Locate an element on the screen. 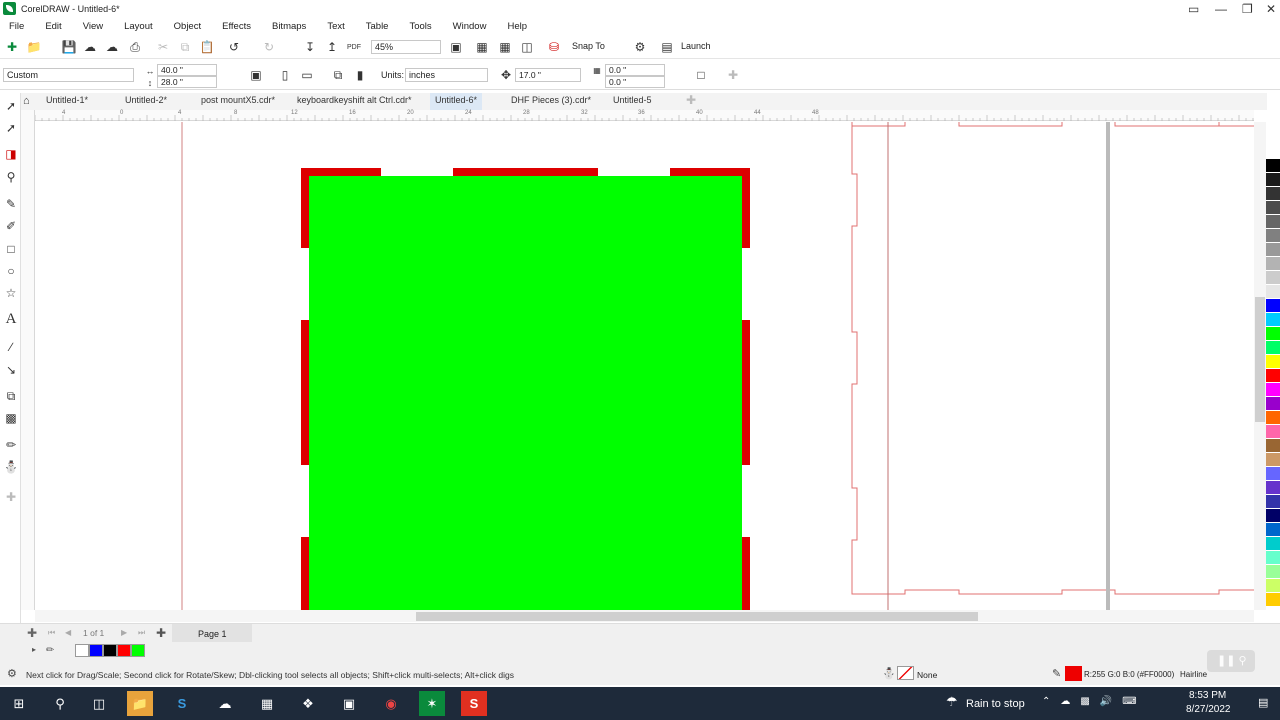 The width and height of the screenshot is (1280, 720). open-folder-icon: 📁 is located at coordinates (34, 47).